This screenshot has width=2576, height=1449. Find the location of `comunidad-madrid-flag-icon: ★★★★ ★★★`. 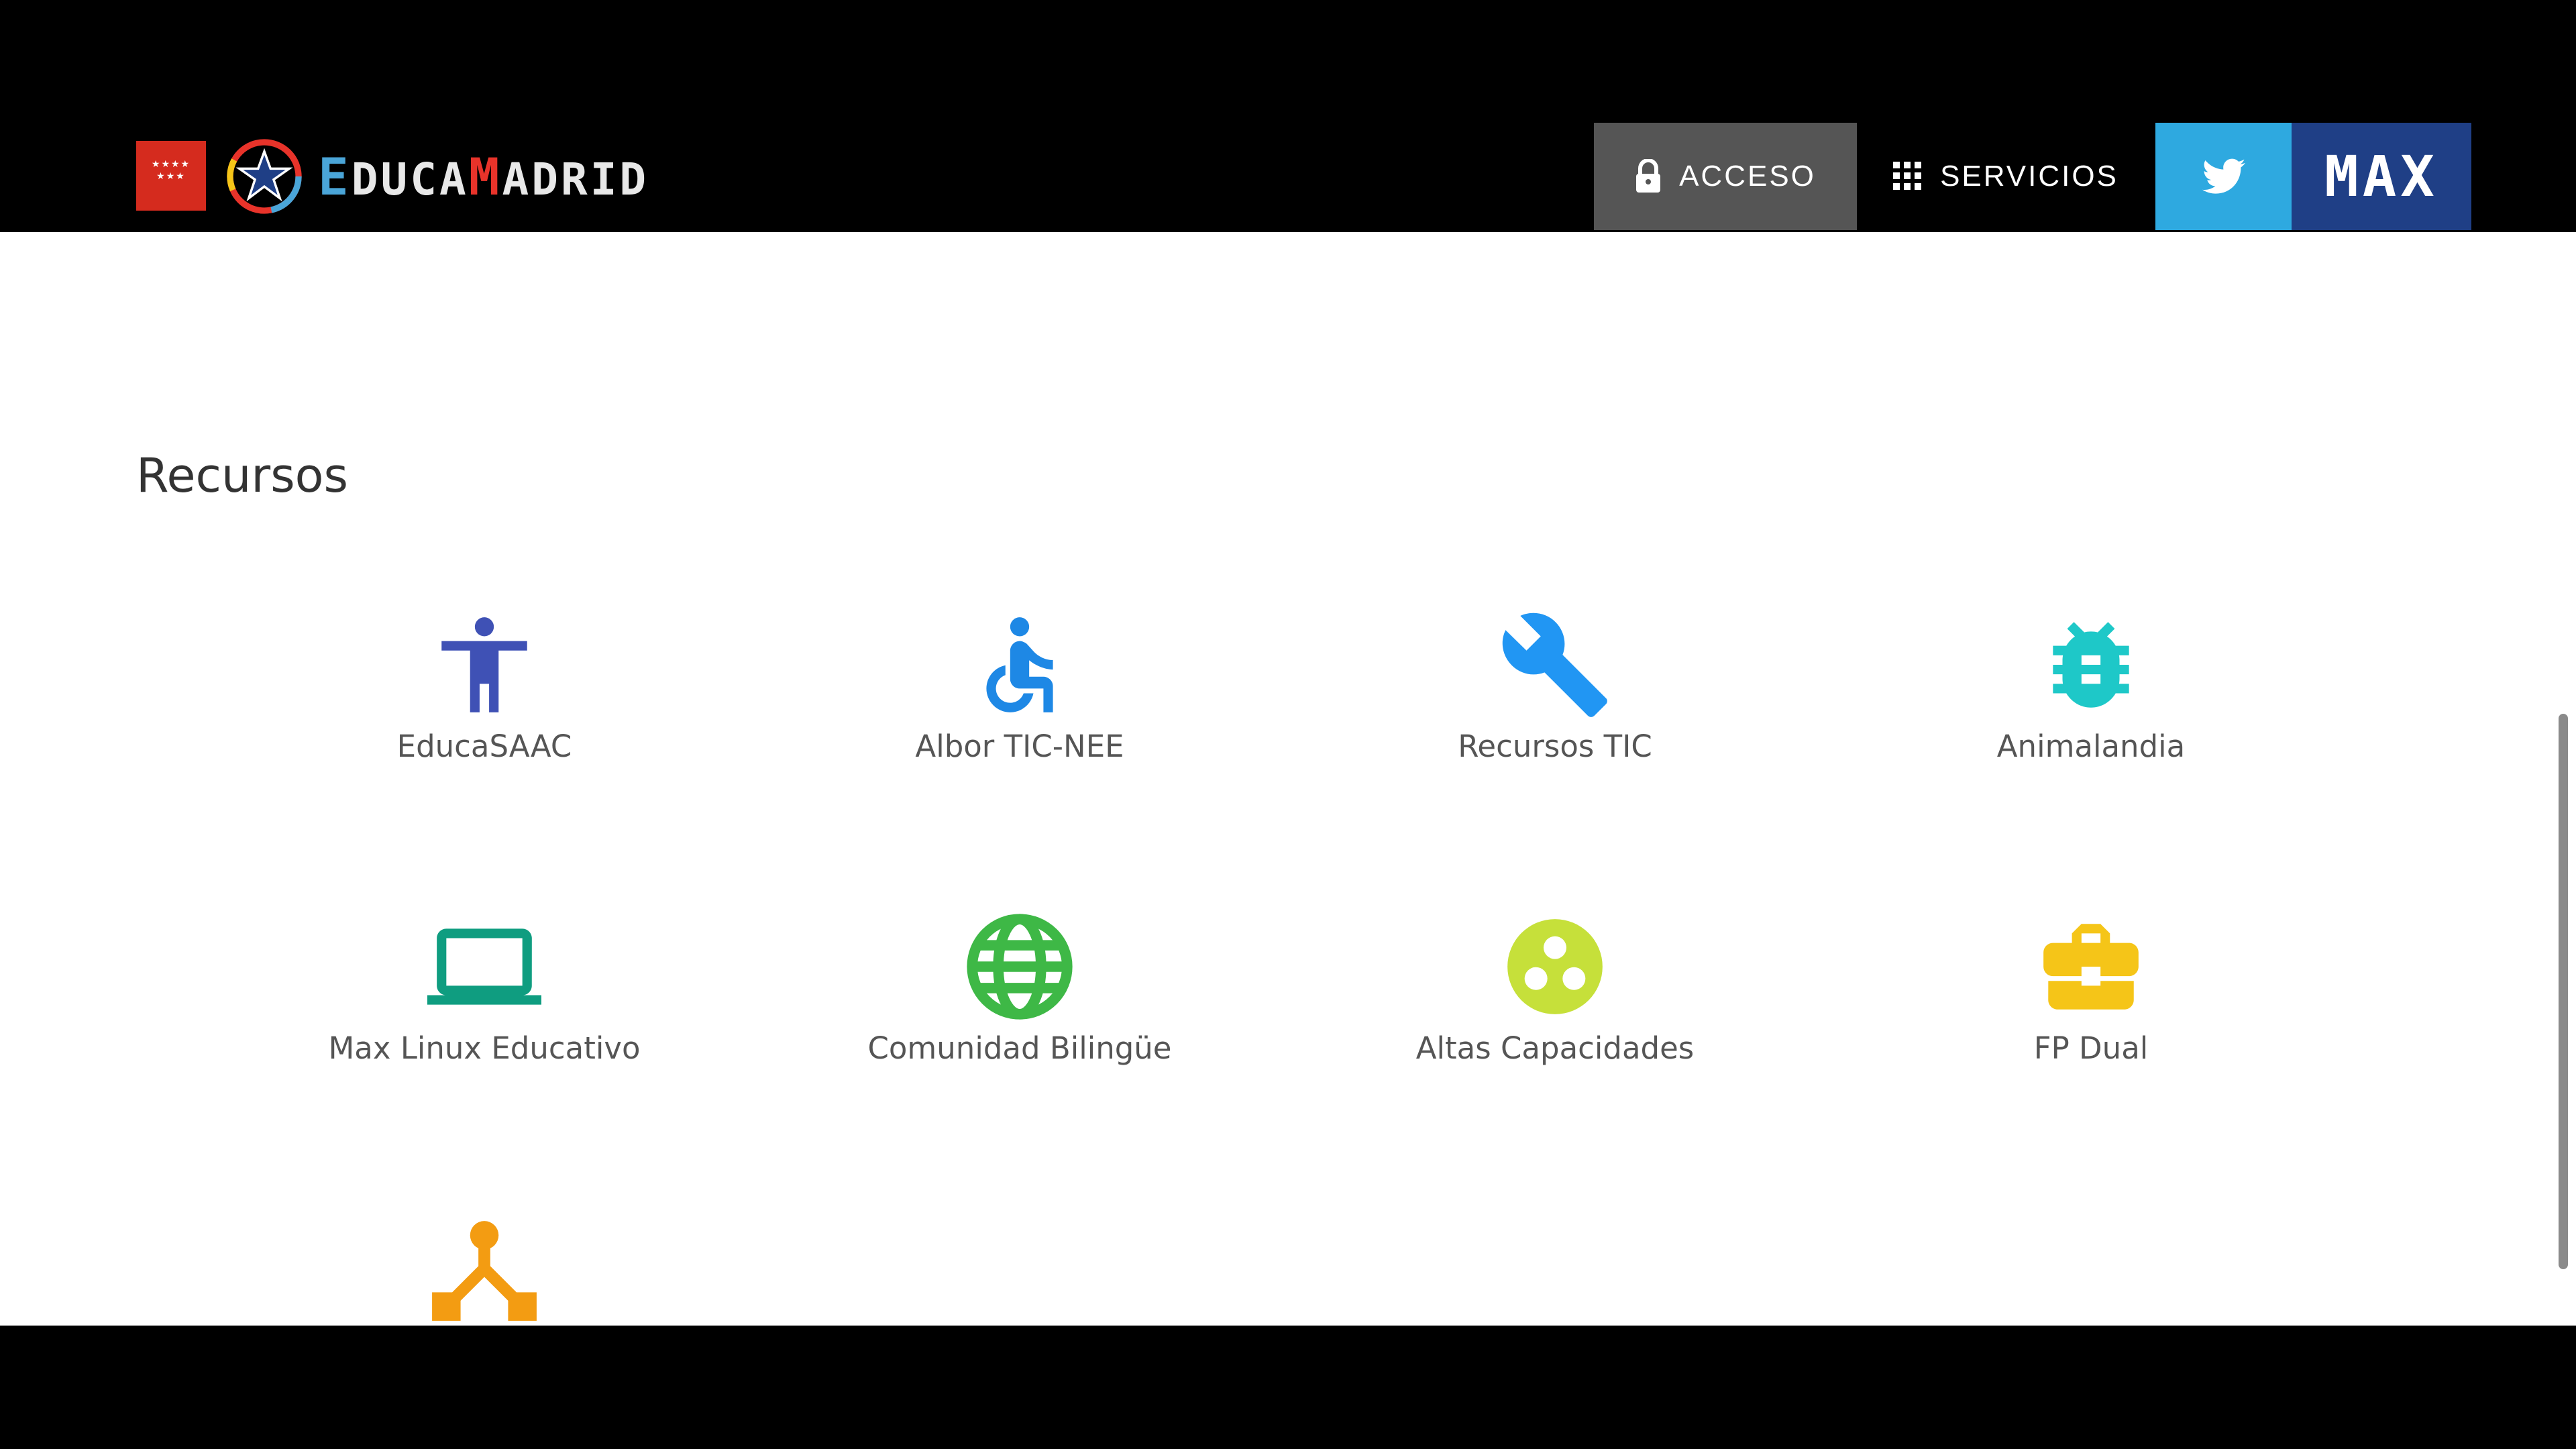

comunidad-madrid-flag-icon: ★★★★ ★★★ is located at coordinates (171, 176).